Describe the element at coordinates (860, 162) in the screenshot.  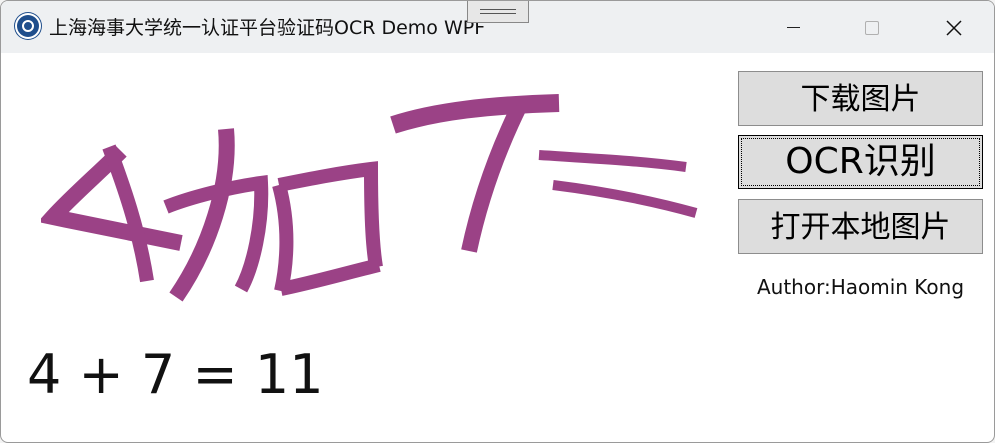
I see `ocr-recognize-button: OCR识别` at that location.